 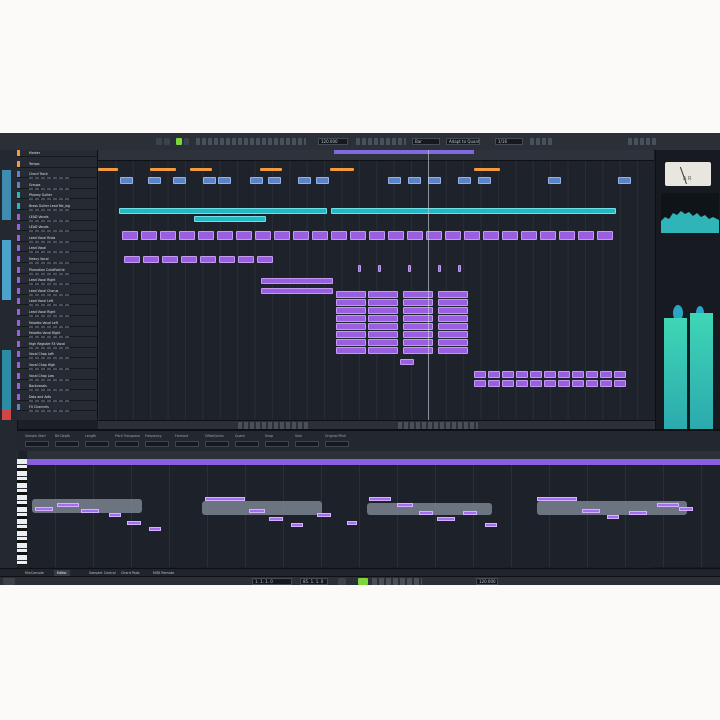 What do you see at coordinates (57, 164) in the screenshot?
I see `track-header: Tempo` at bounding box center [57, 164].